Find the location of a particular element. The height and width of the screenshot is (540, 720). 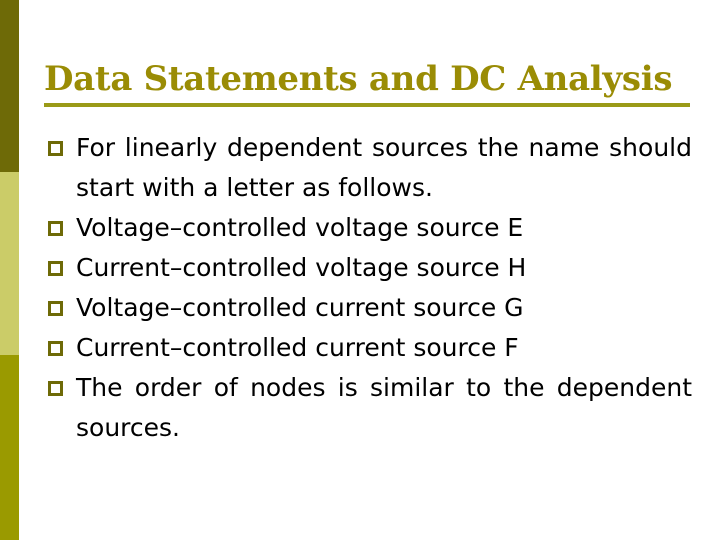

list-item-label: Current–controlled current source F is located at coordinates (297, 347).